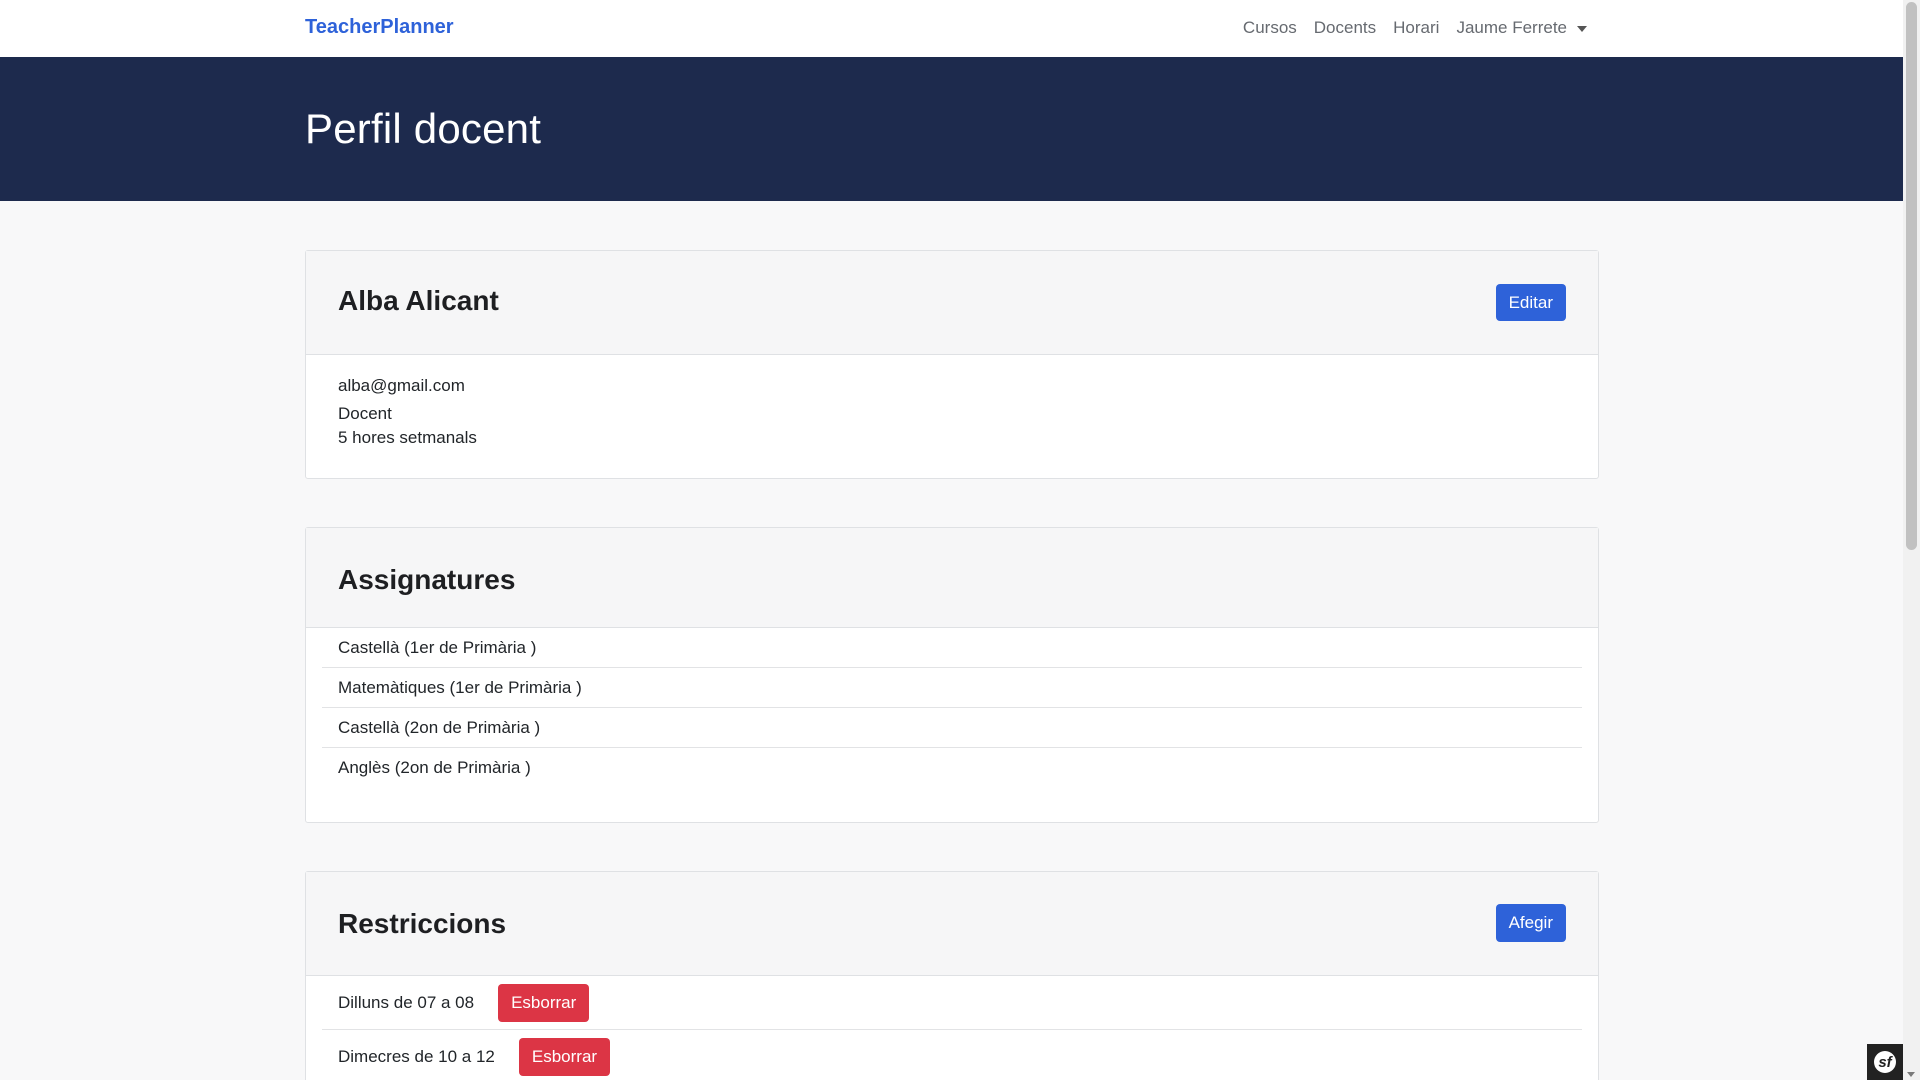  I want to click on restrictions-title: Restriccions, so click(422, 923).